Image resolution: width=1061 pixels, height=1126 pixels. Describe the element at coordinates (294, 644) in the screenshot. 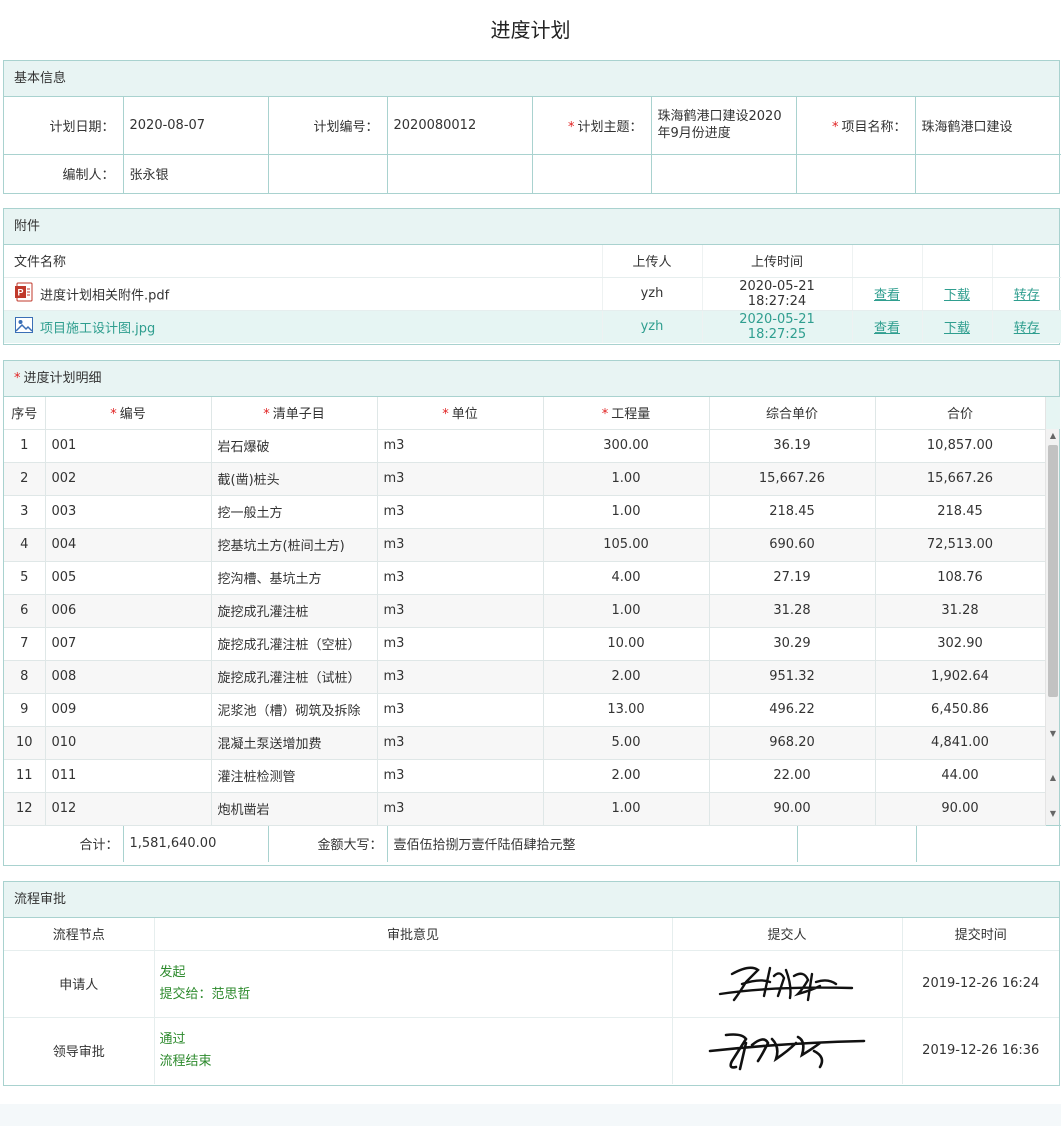

I see `cell-item: 旋挖成孔灌注桩（空桩）` at that location.